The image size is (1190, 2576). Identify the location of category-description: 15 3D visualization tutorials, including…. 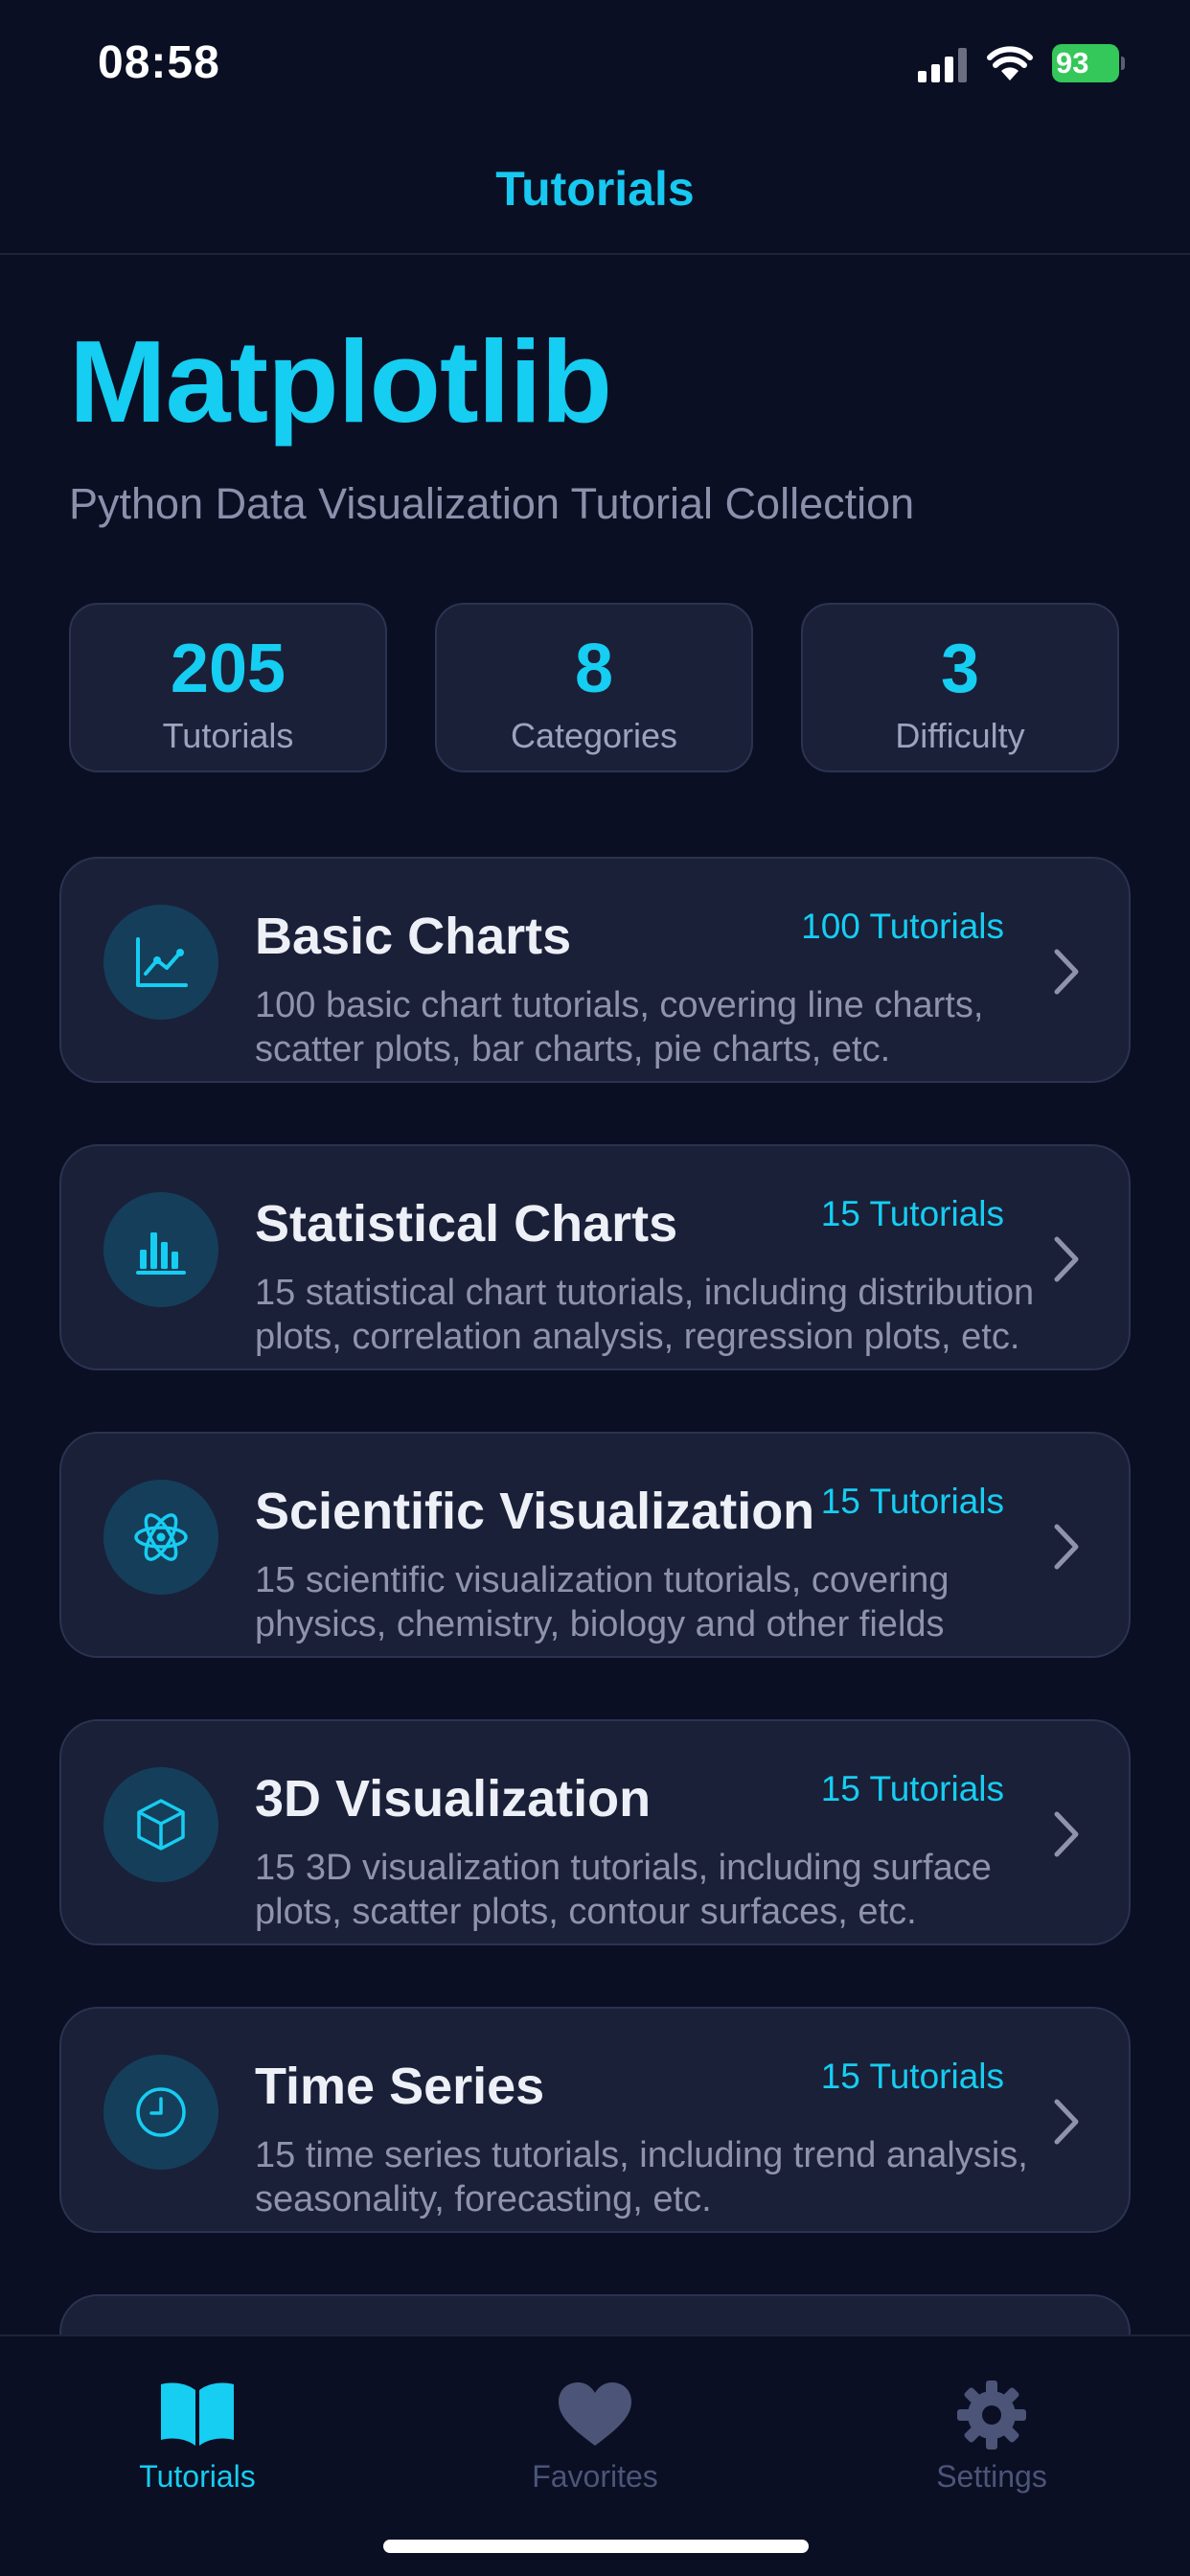
(623, 1890).